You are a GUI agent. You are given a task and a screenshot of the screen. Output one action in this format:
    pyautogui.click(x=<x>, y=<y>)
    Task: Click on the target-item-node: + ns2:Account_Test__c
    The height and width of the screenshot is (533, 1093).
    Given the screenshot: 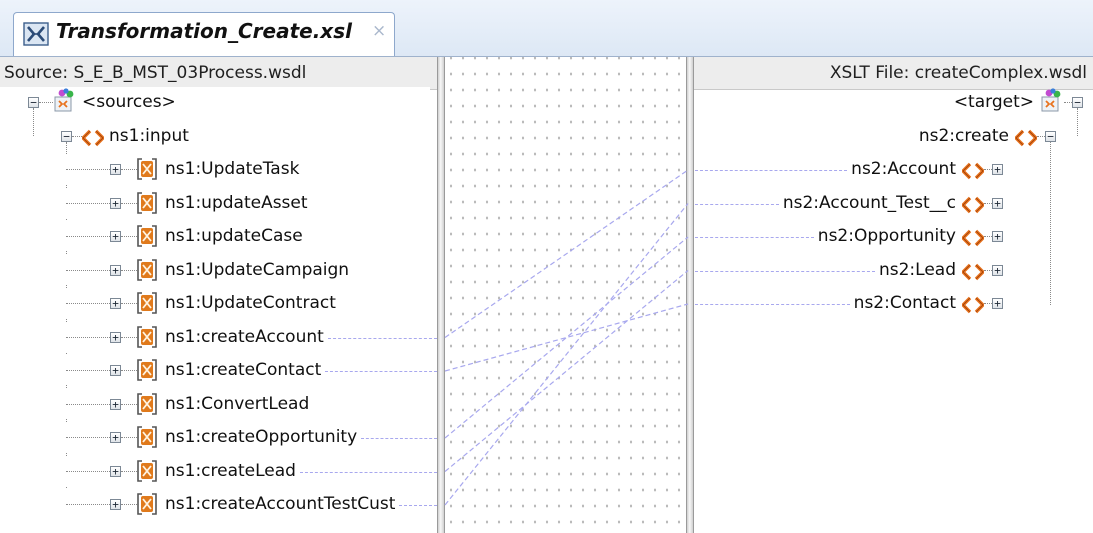 What is the action you would take?
    pyautogui.click(x=890, y=203)
    